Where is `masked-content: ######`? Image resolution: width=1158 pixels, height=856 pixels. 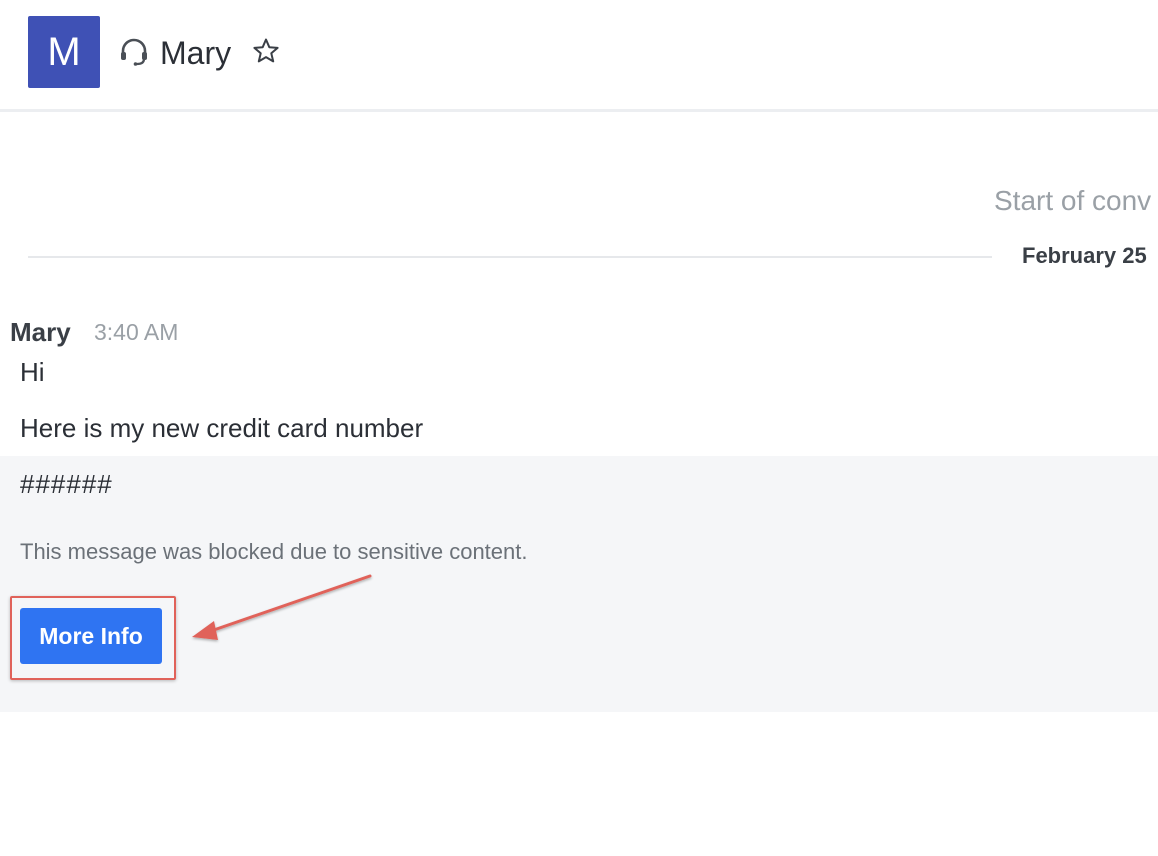 masked-content: ###### is located at coordinates (66, 484).